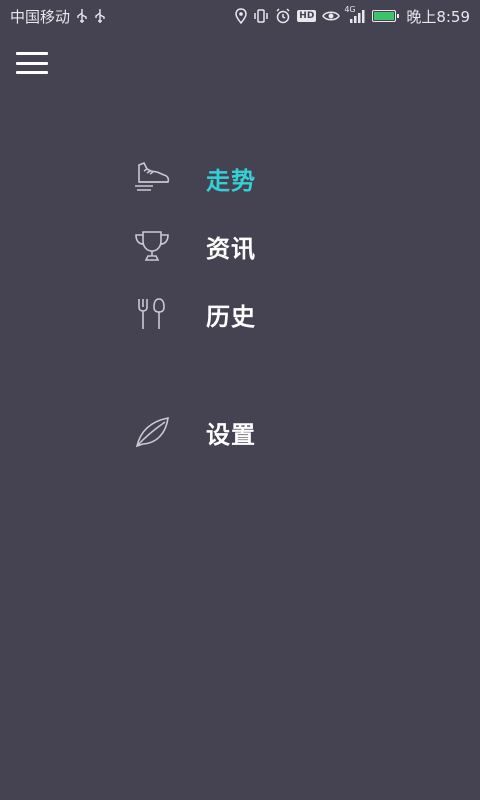  Describe the element at coordinates (152, 432) in the screenshot. I see `leaf-icon` at that location.